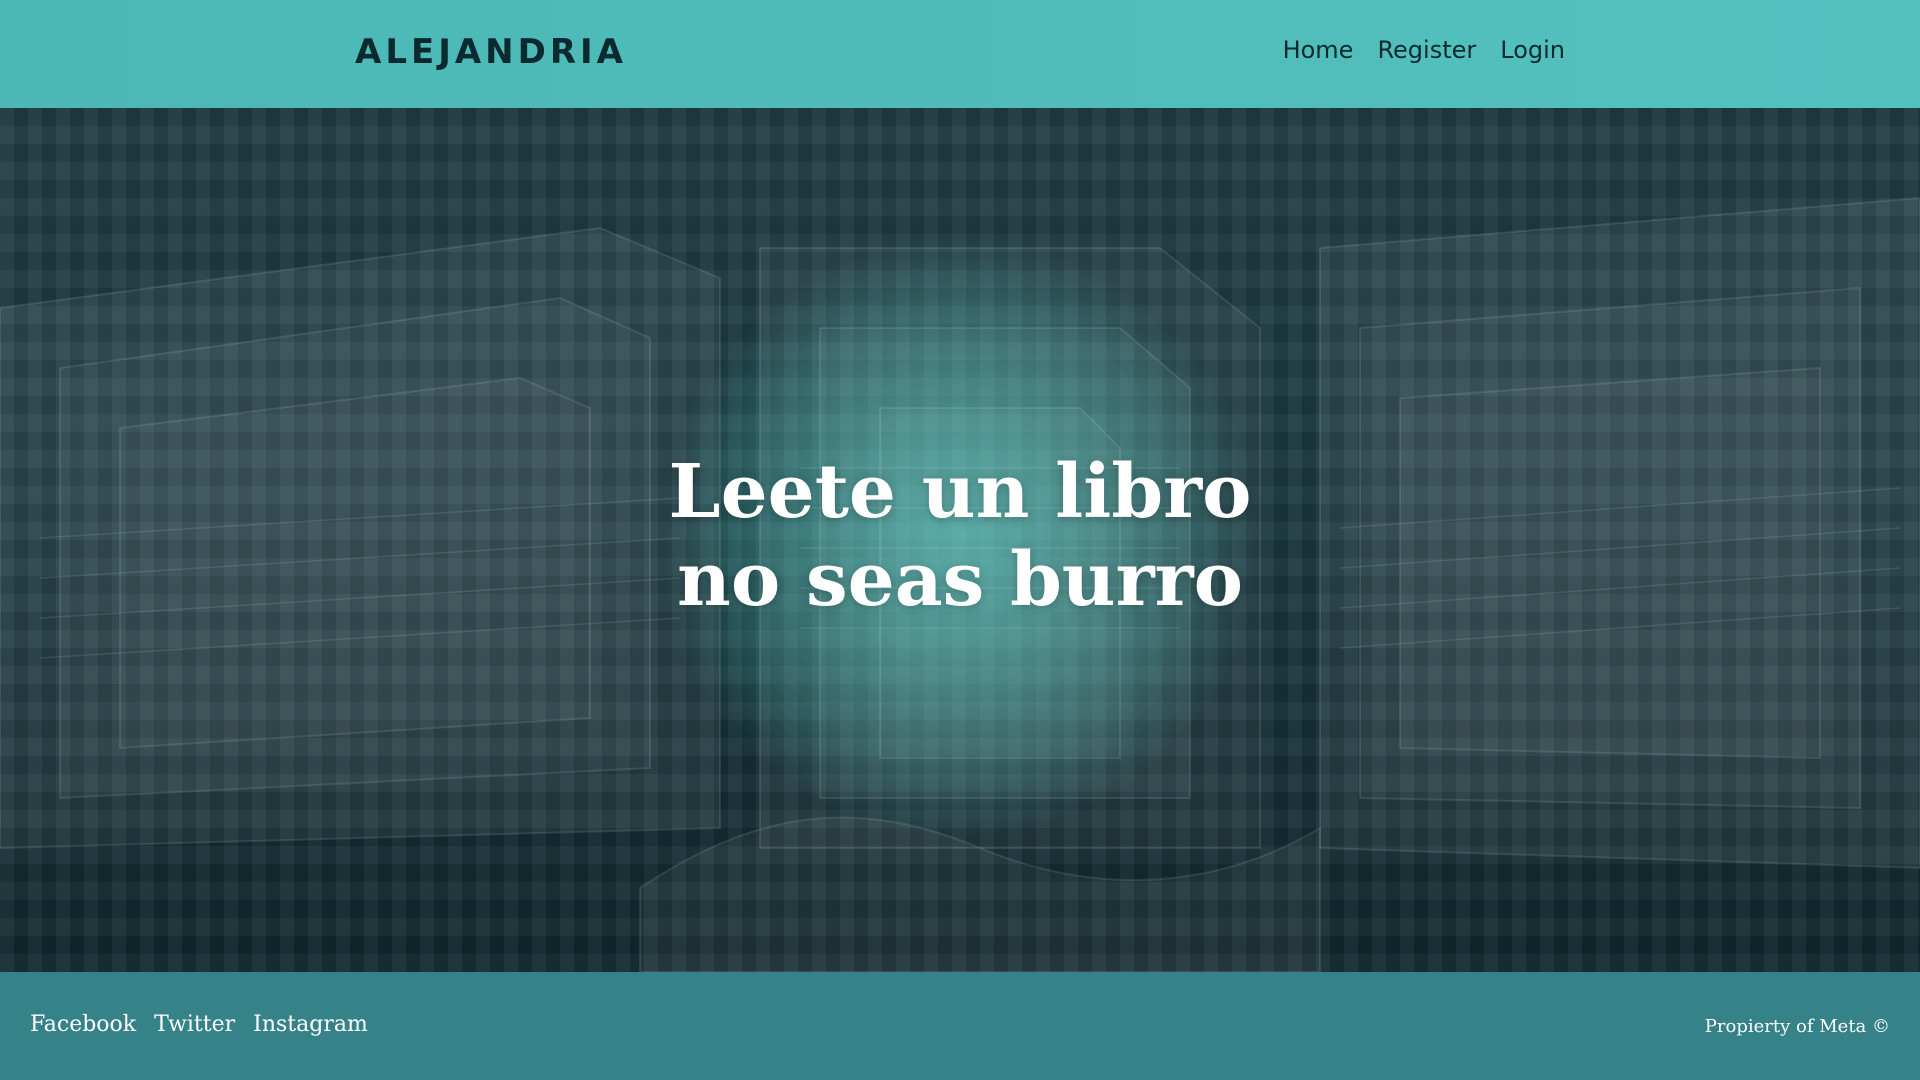  I want to click on hero-headline-line-2: no seas burro, so click(960, 580).